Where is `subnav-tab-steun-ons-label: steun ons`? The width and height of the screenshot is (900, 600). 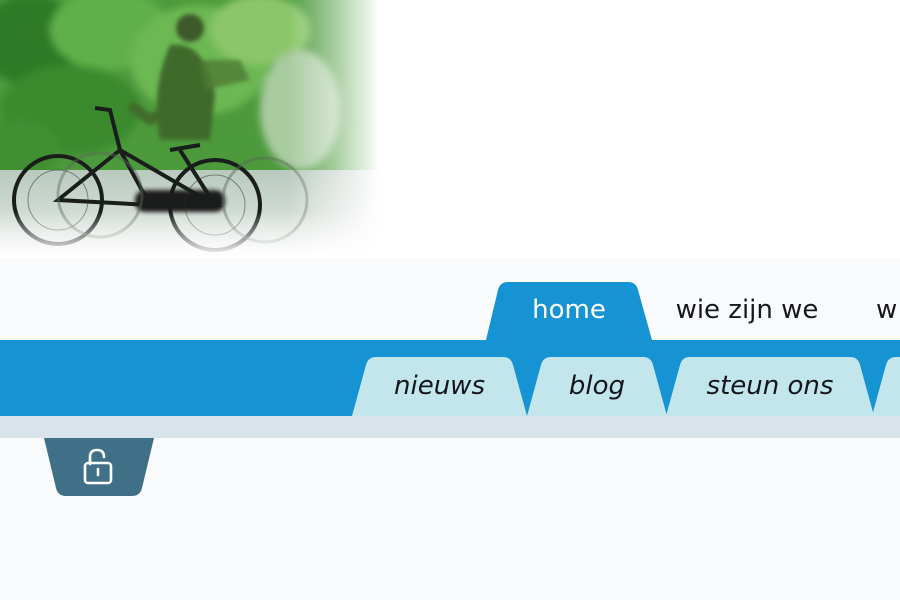
subnav-tab-steun-ons-label: steun ons is located at coordinates (770, 386).